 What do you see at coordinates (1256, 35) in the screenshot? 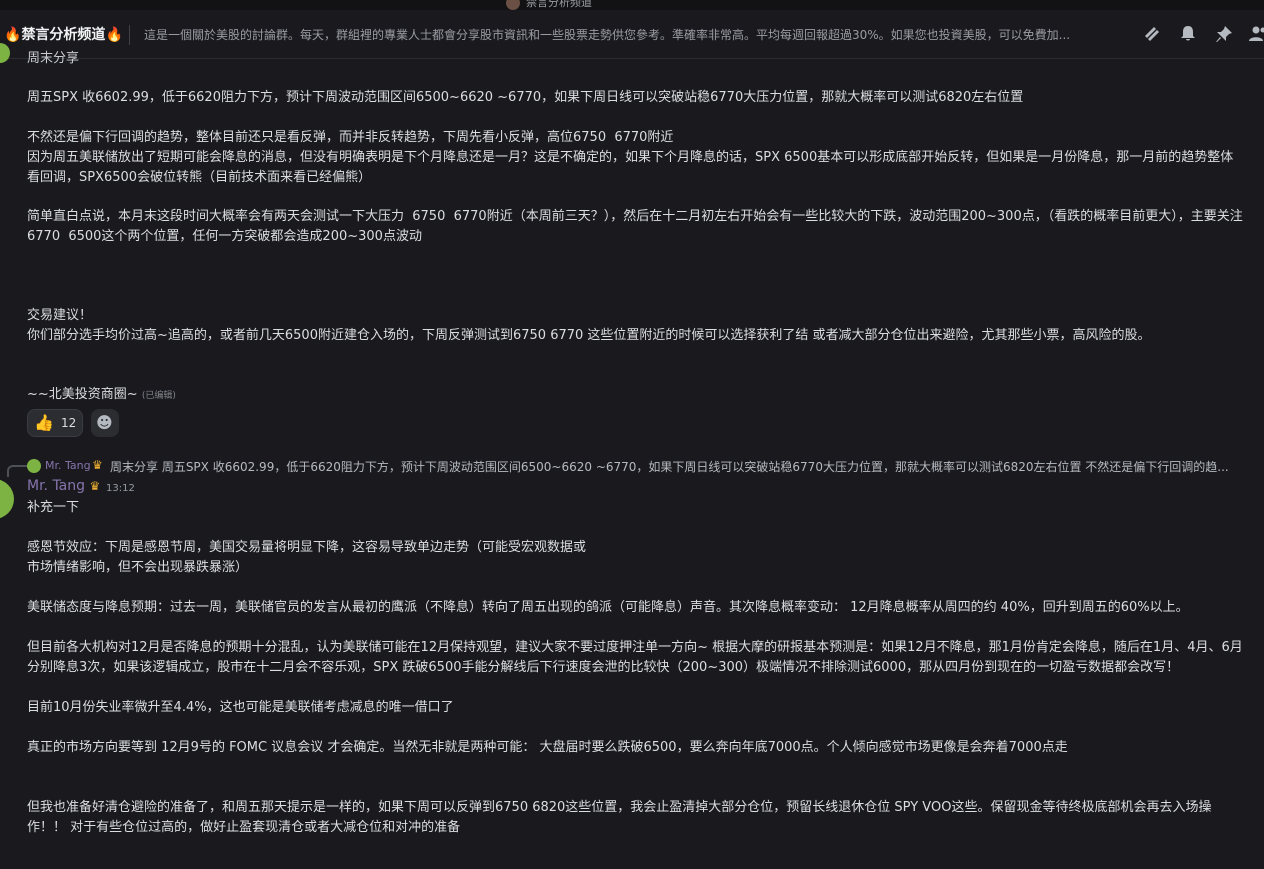
I see `members-icon` at bounding box center [1256, 35].